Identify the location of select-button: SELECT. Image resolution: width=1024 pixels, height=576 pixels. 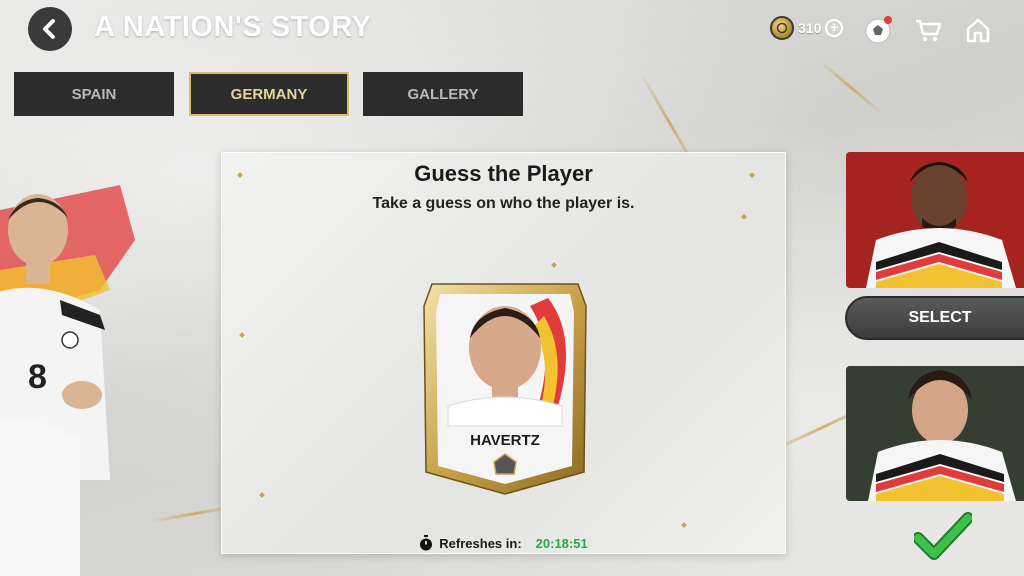
(934, 318).